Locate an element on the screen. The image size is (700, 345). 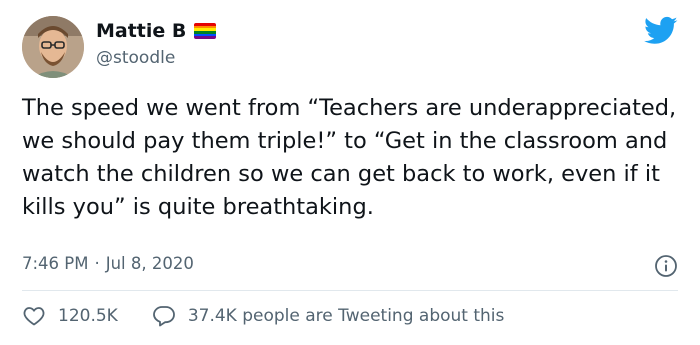
avatar-photo is located at coordinates (53, 47).